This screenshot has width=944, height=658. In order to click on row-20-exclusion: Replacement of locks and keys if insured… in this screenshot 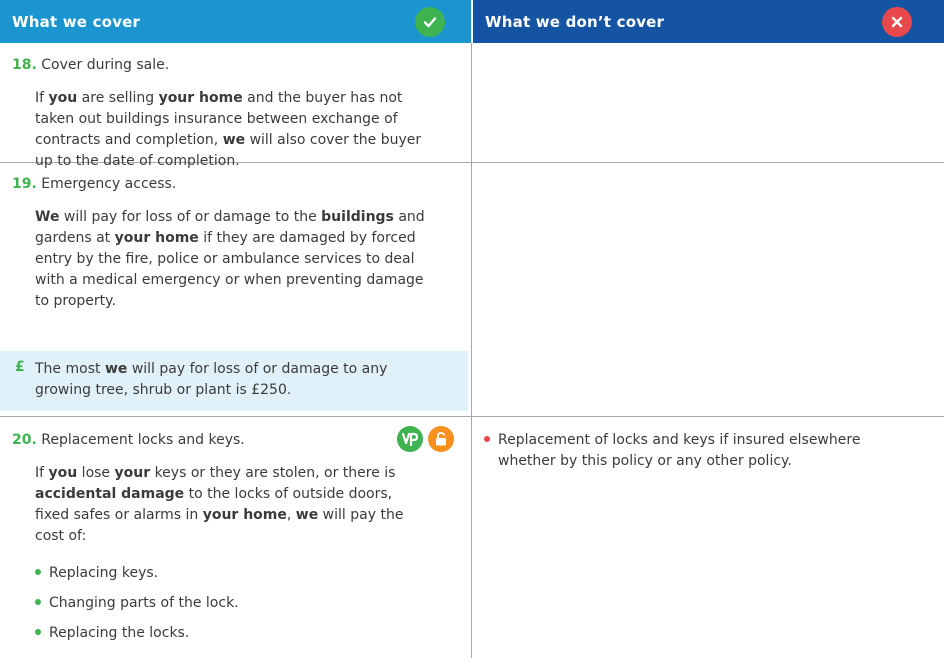, I will do `click(709, 451)`.